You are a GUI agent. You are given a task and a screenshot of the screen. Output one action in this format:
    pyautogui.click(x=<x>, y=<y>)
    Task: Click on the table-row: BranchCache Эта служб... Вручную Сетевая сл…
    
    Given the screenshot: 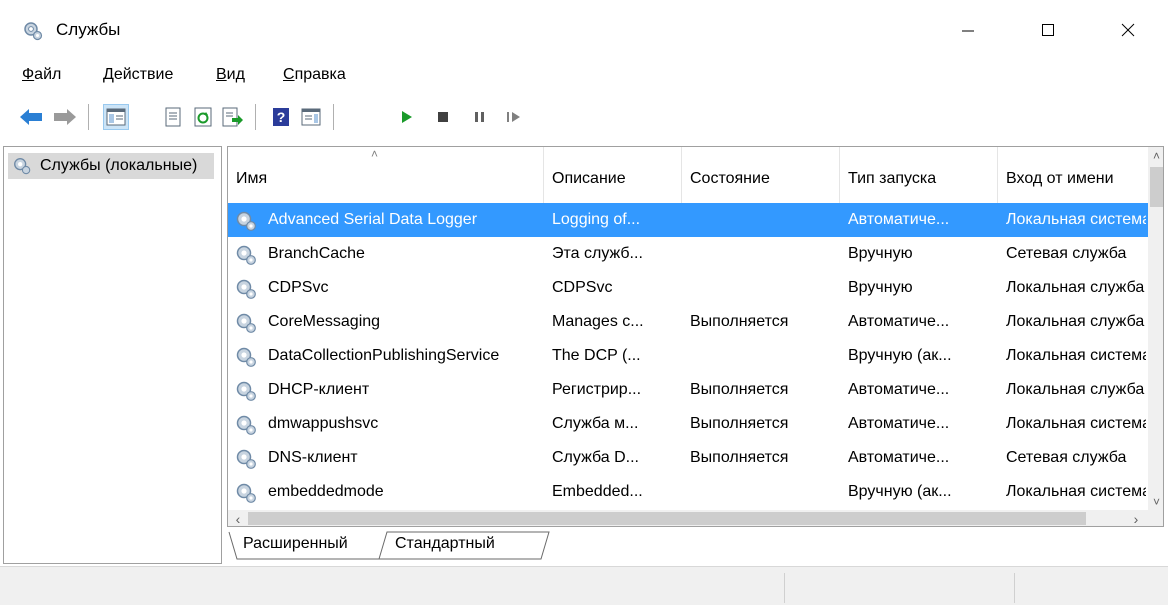 What is the action you would take?
    pyautogui.click(x=688, y=254)
    